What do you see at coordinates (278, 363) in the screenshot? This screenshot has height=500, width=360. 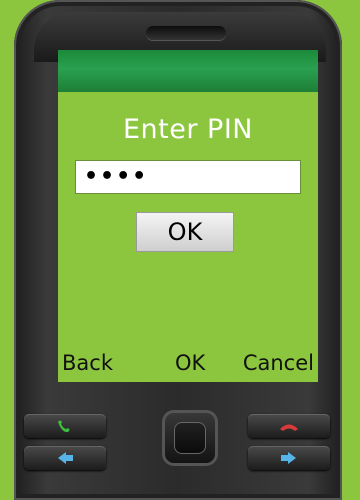 I see `softkey-cancel: Cancel` at bounding box center [278, 363].